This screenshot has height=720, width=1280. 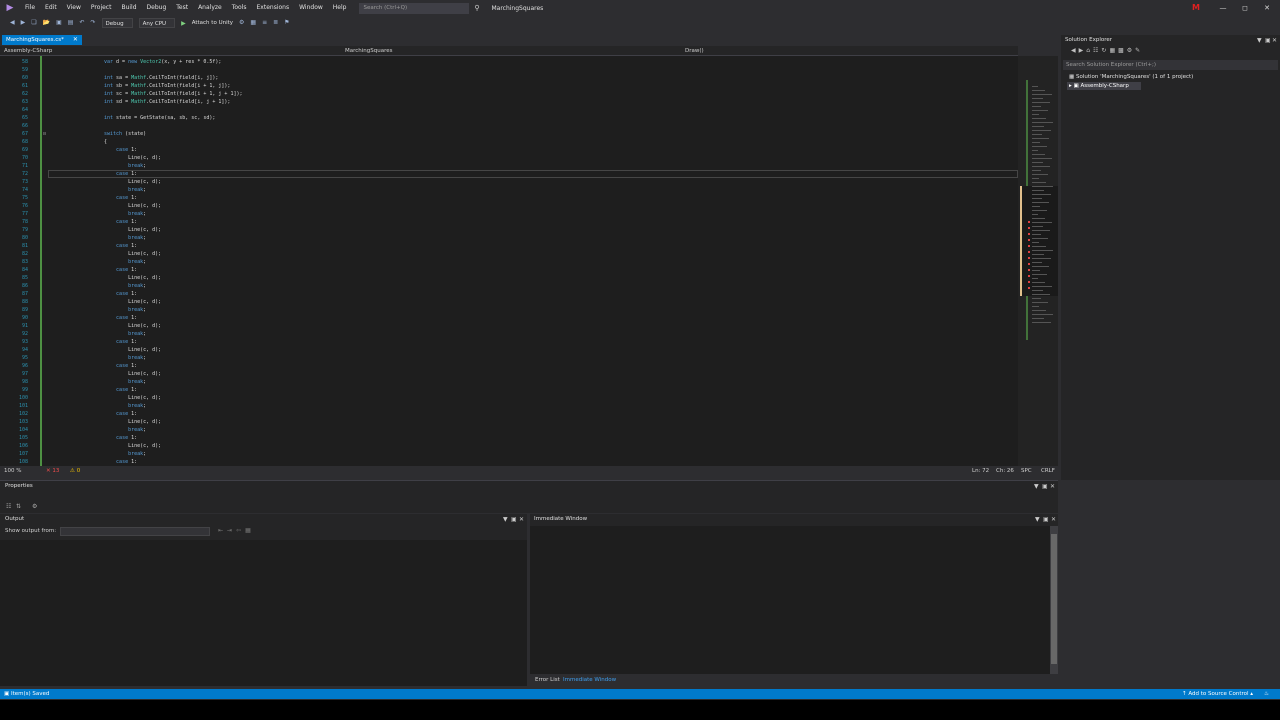 What do you see at coordinates (509, 78) in the screenshot?
I see `code-line: 60 int sa = Mathf.CeilToInt(field[i, j]);` at bounding box center [509, 78].